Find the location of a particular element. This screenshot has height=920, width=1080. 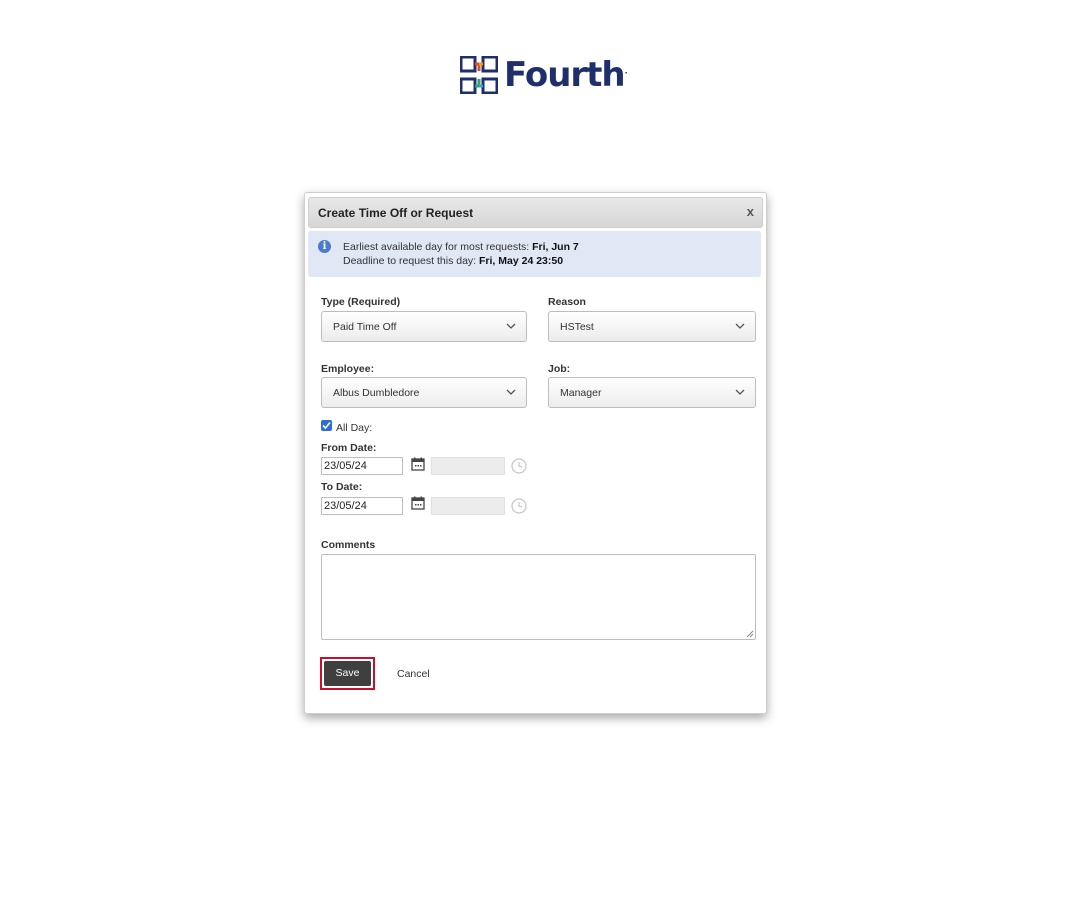

all-day-checkbox is located at coordinates (326, 425).